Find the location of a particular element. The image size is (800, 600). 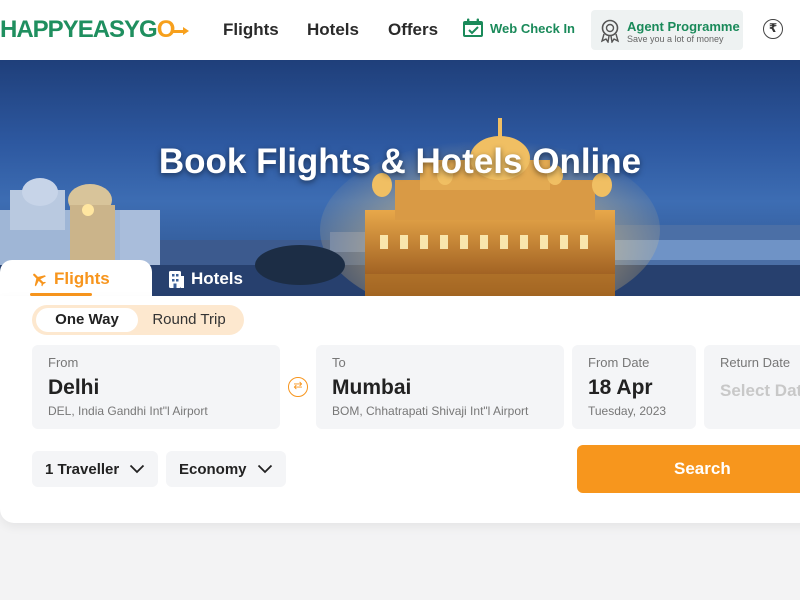

travellers-dropdown: 1 Traveller is located at coordinates (95, 469).